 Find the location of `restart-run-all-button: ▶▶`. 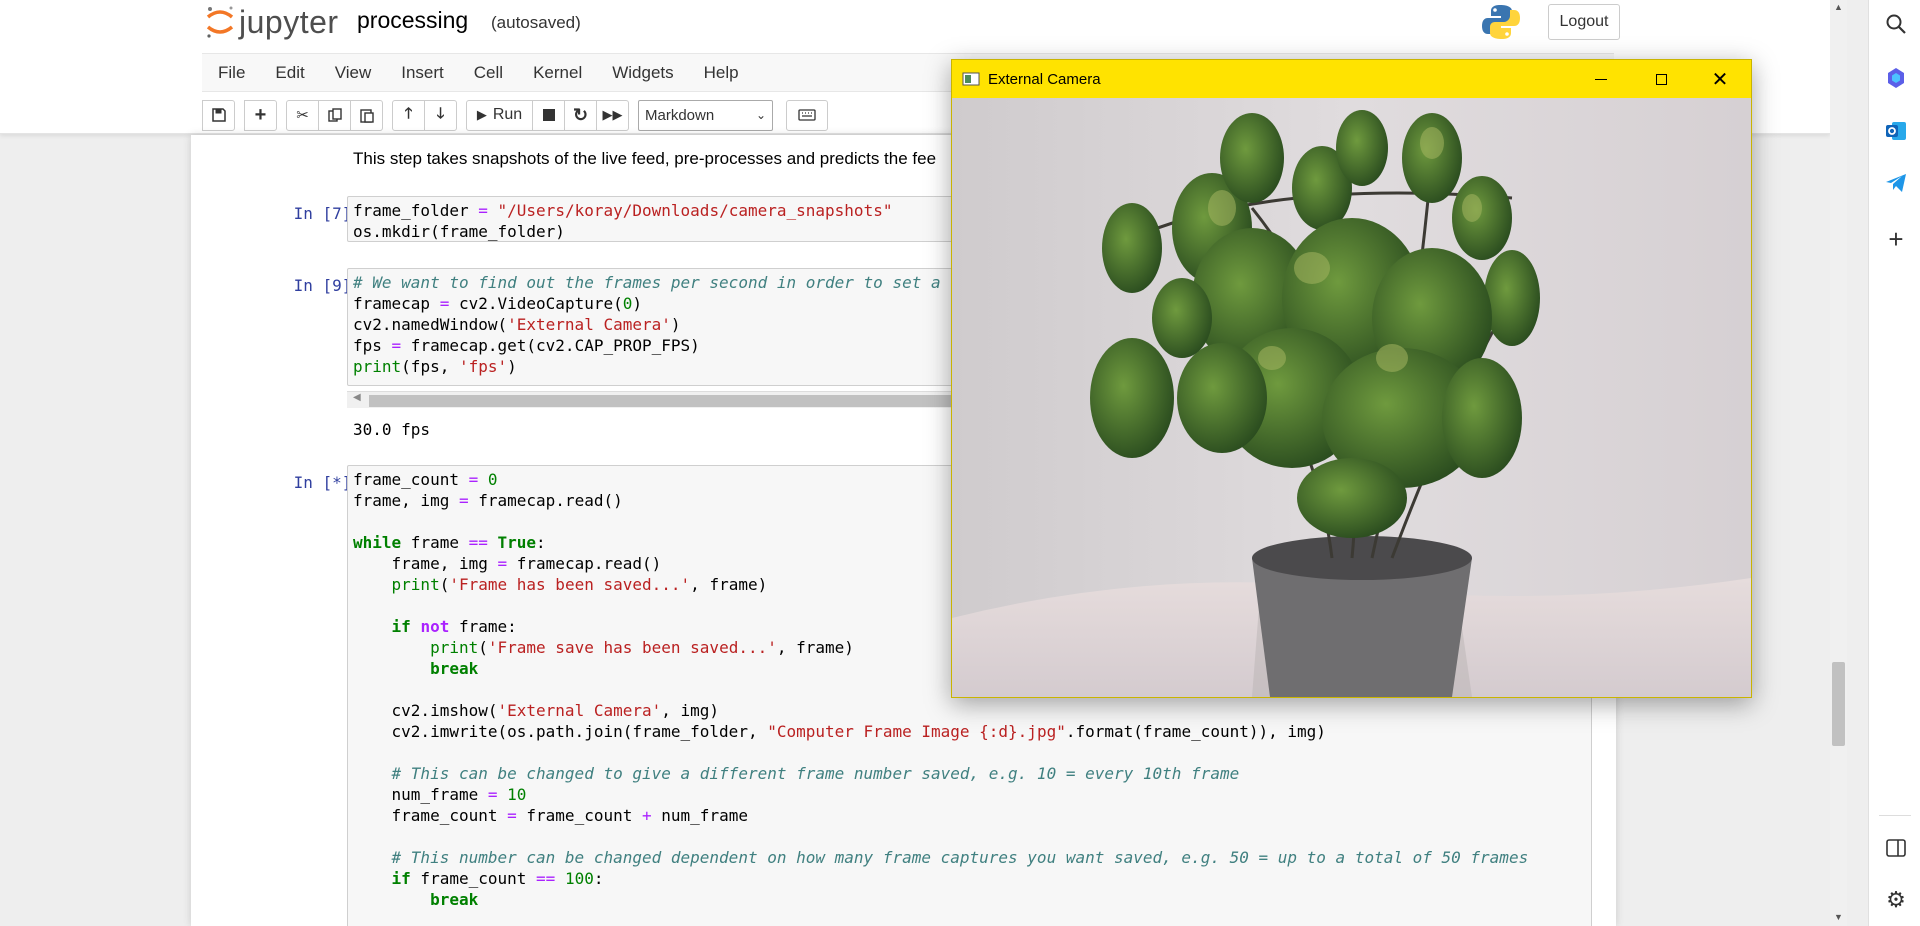

restart-run-all-button: ▶▶ is located at coordinates (612, 115).